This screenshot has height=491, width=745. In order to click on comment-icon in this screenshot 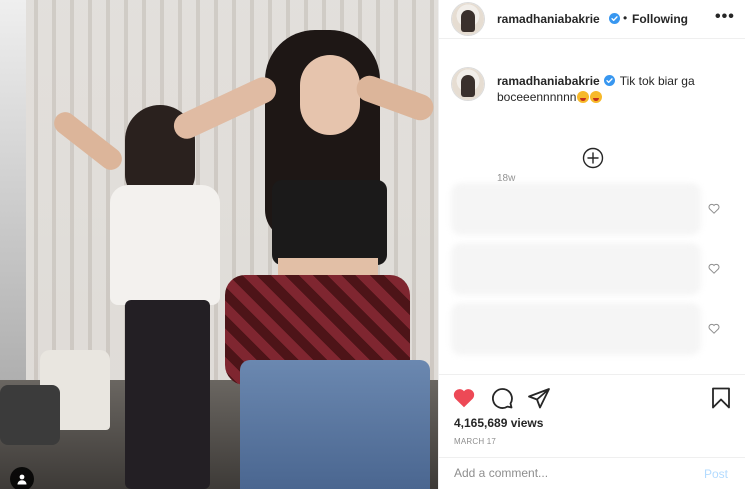, I will do `click(502, 398)`.